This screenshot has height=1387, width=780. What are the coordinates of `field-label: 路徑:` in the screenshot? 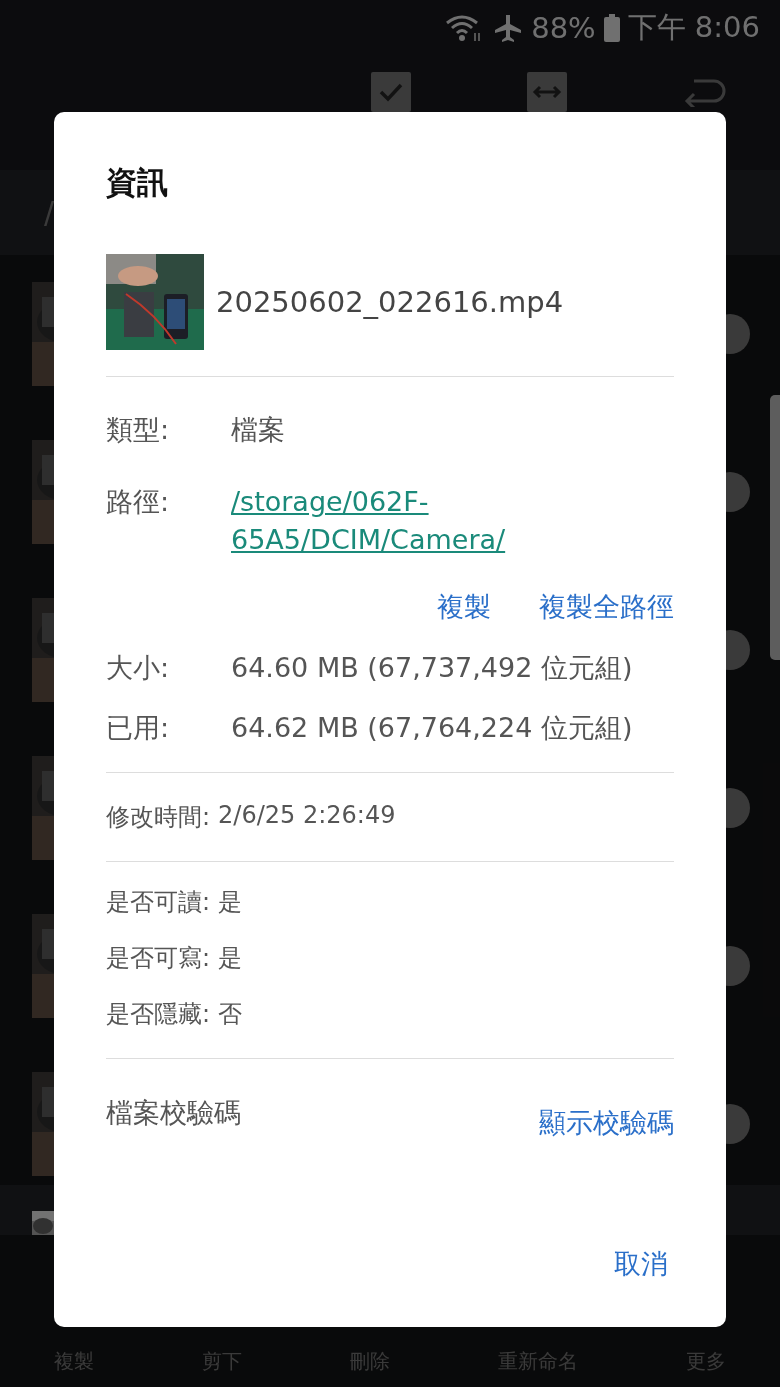 It's located at (138, 502).